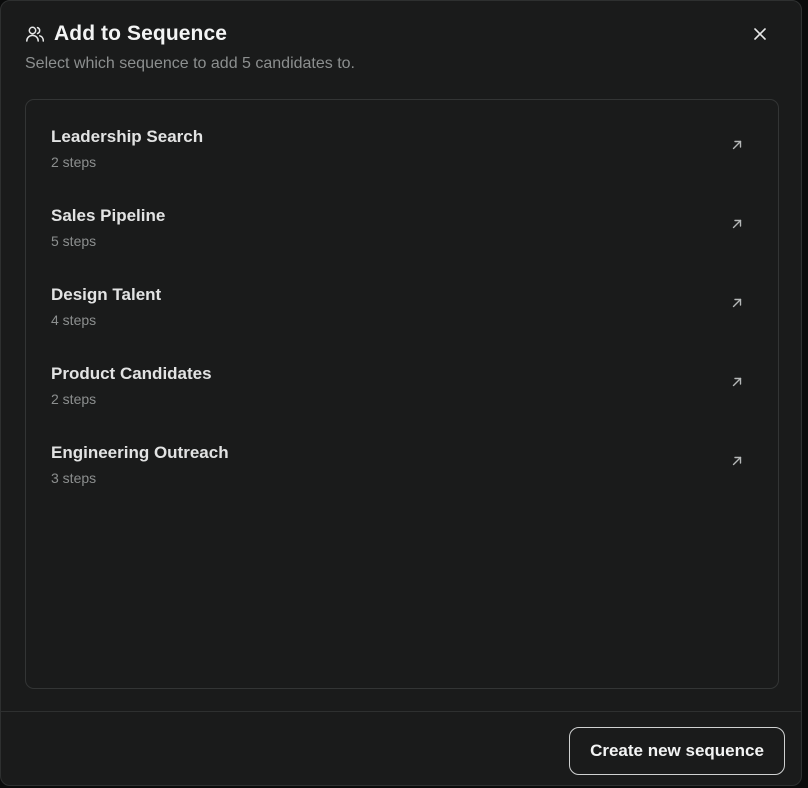 The height and width of the screenshot is (788, 808). What do you see at coordinates (131, 373) in the screenshot?
I see `sequence-name: Product Candidates` at bounding box center [131, 373].